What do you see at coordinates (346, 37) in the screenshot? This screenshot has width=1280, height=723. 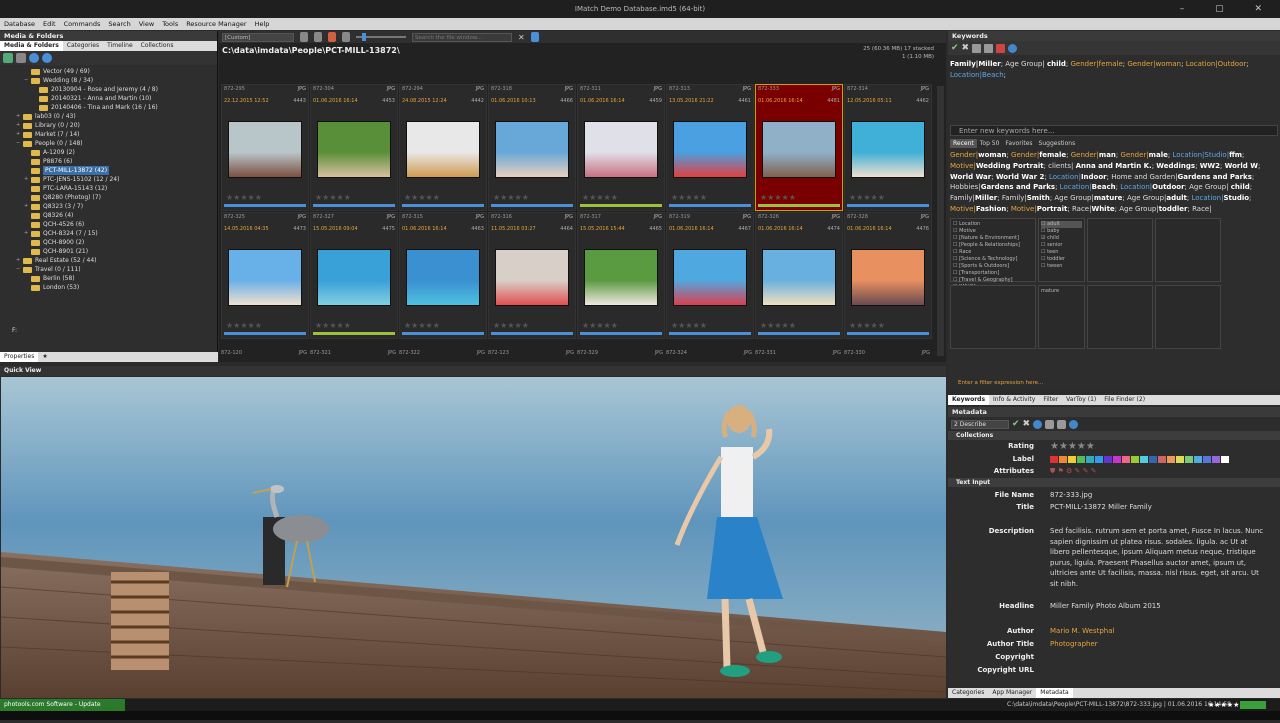 I see `filter-icon` at bounding box center [346, 37].